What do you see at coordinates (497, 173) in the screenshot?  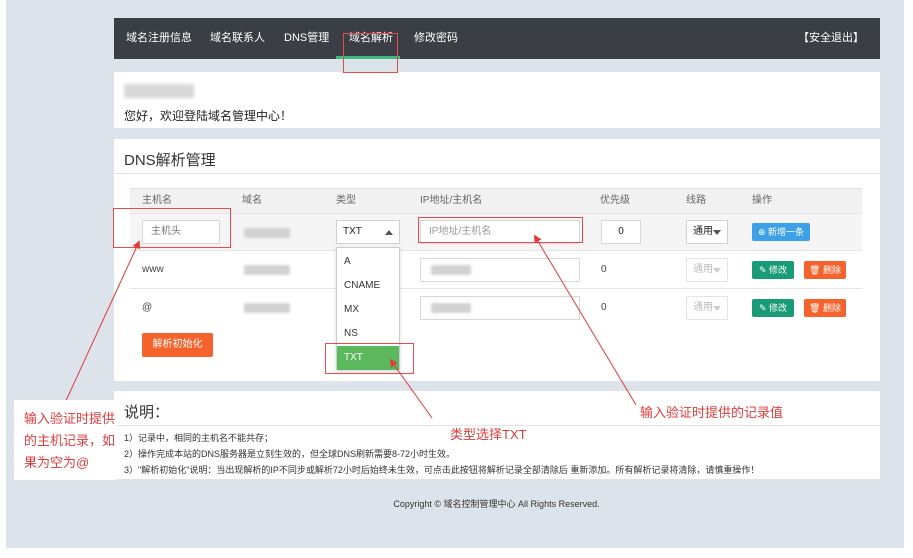 I see `divider` at bounding box center [497, 173].